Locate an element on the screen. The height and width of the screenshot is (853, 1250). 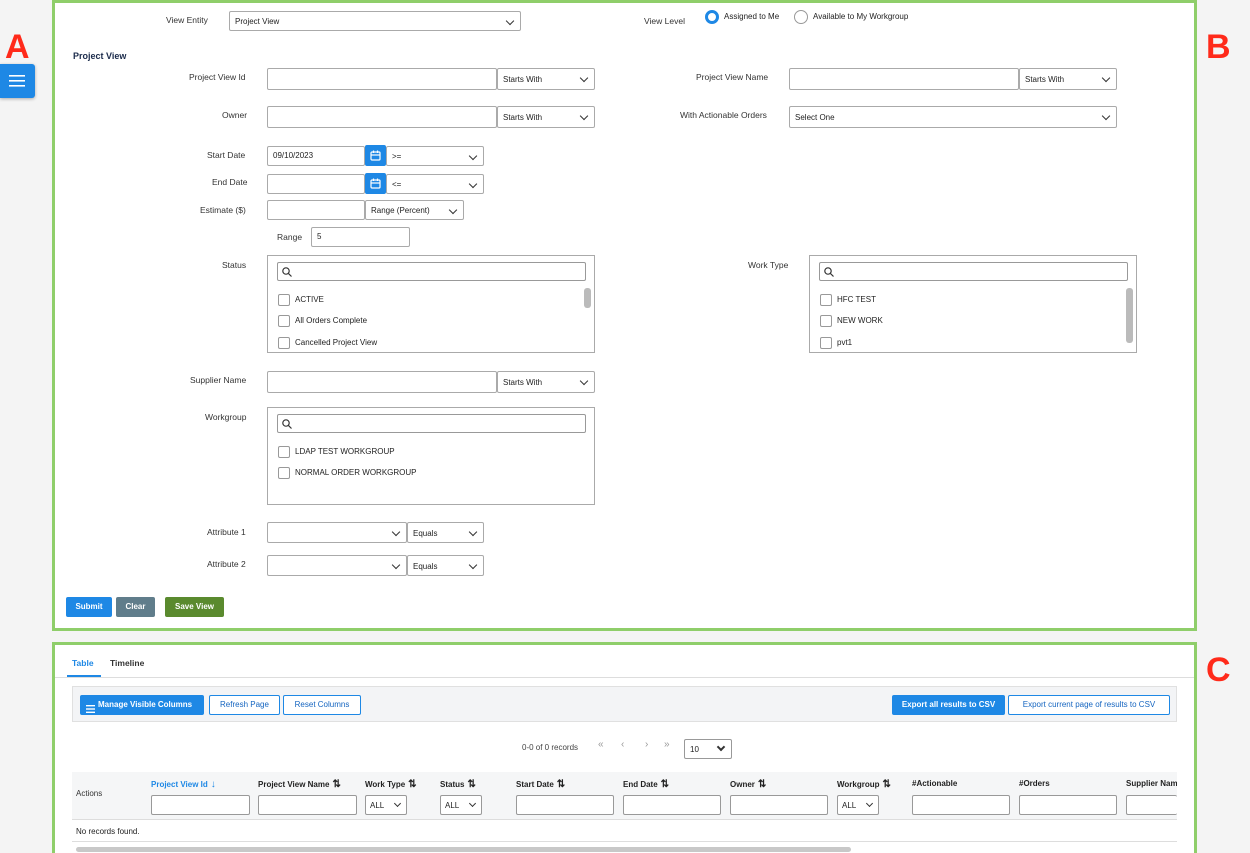
clear-button: Clear is located at coordinates (135, 607).